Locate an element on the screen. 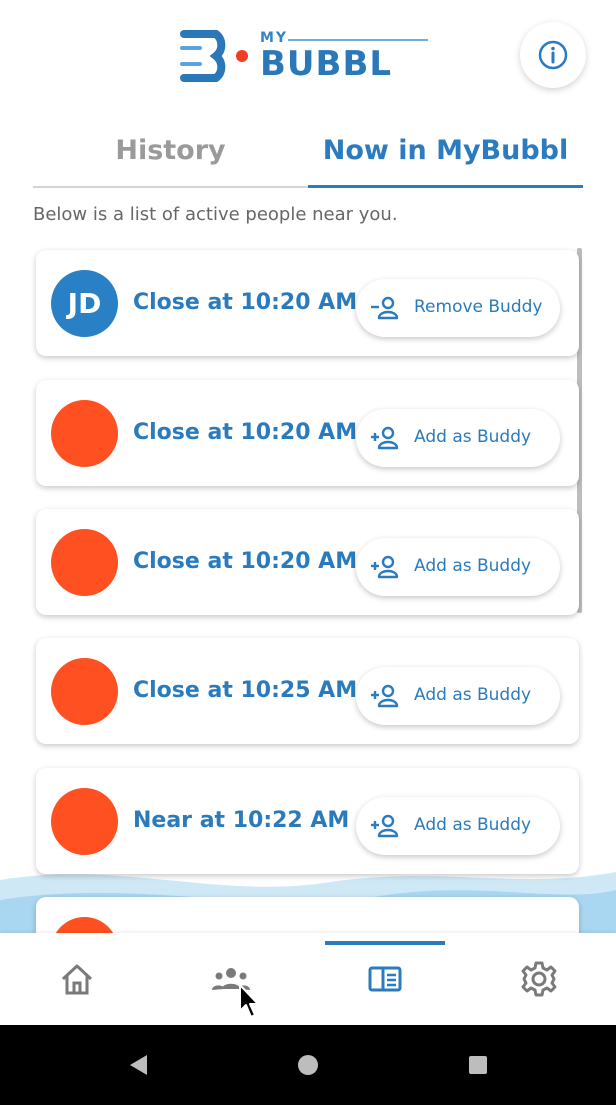  android-back-button is located at coordinates (138, 1065).